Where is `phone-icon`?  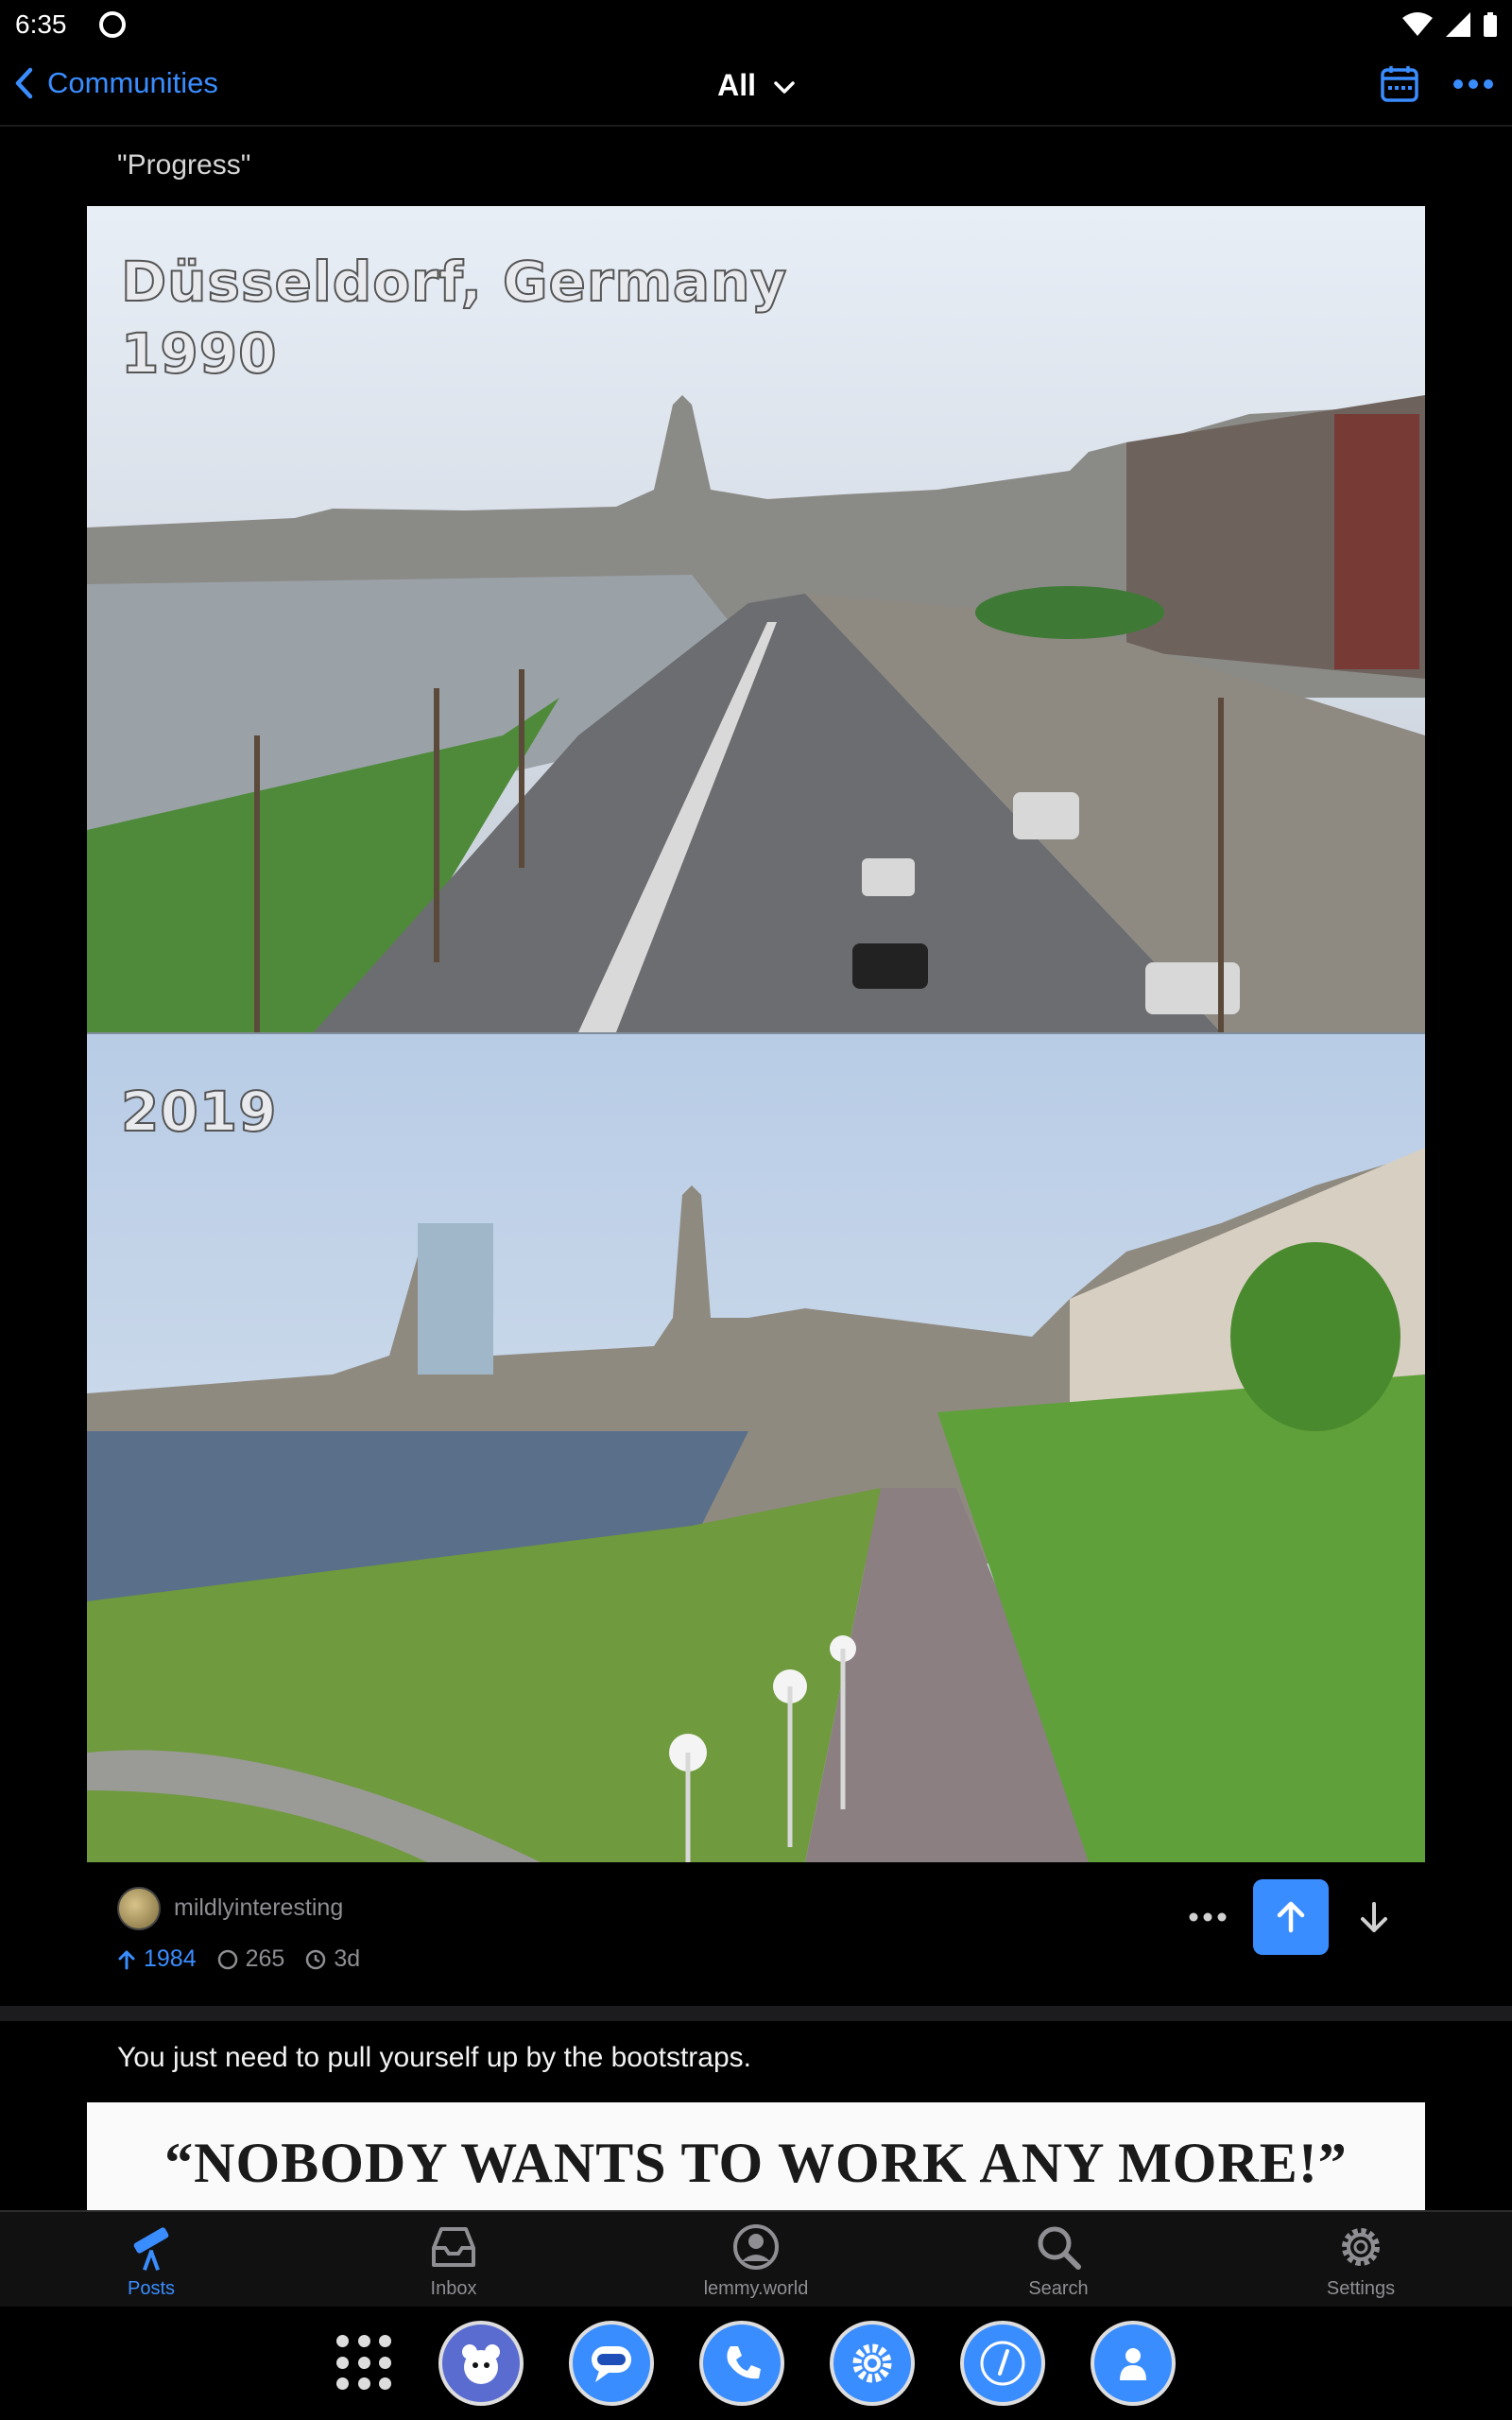 phone-icon is located at coordinates (744, 2362).